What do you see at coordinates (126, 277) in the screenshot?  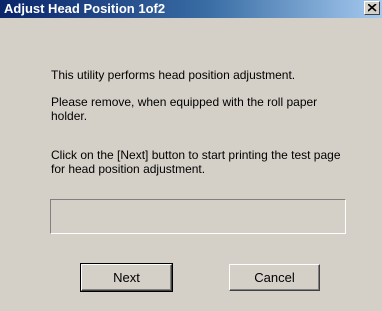 I see `next-button: Next` at bounding box center [126, 277].